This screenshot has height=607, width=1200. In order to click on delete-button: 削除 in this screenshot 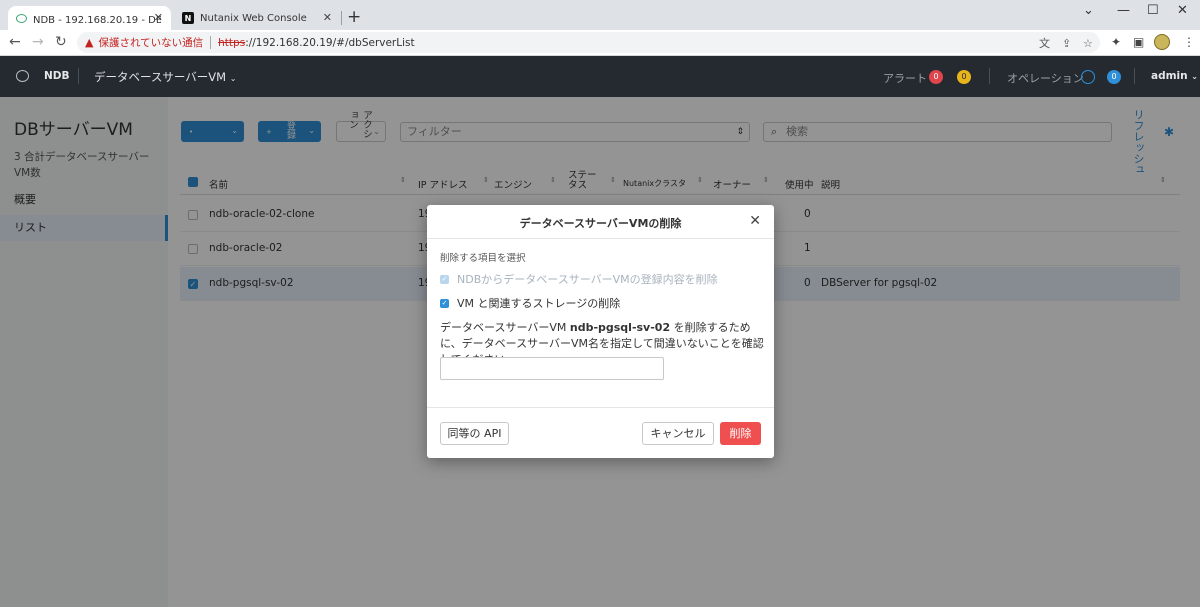, I will do `click(740, 433)`.